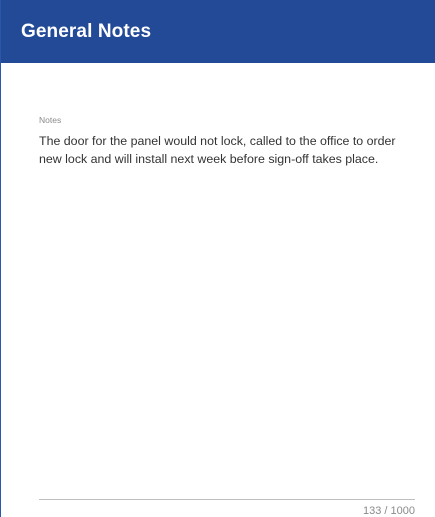 This screenshot has height=517, width=435. I want to click on dialog-header: General Notes, so click(218, 31).